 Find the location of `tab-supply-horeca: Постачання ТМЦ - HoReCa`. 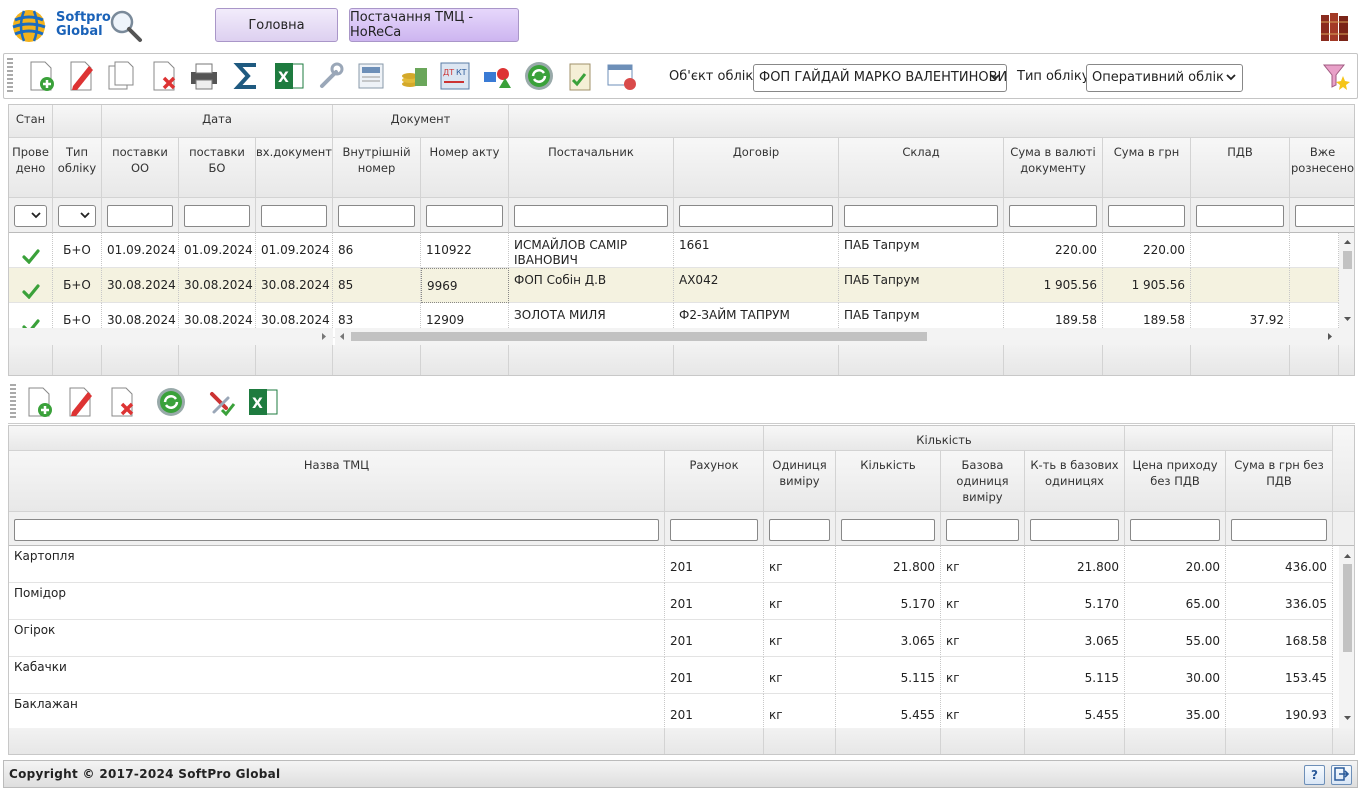

tab-supply-horeca: Постачання ТМЦ - HoReCa is located at coordinates (434, 25).